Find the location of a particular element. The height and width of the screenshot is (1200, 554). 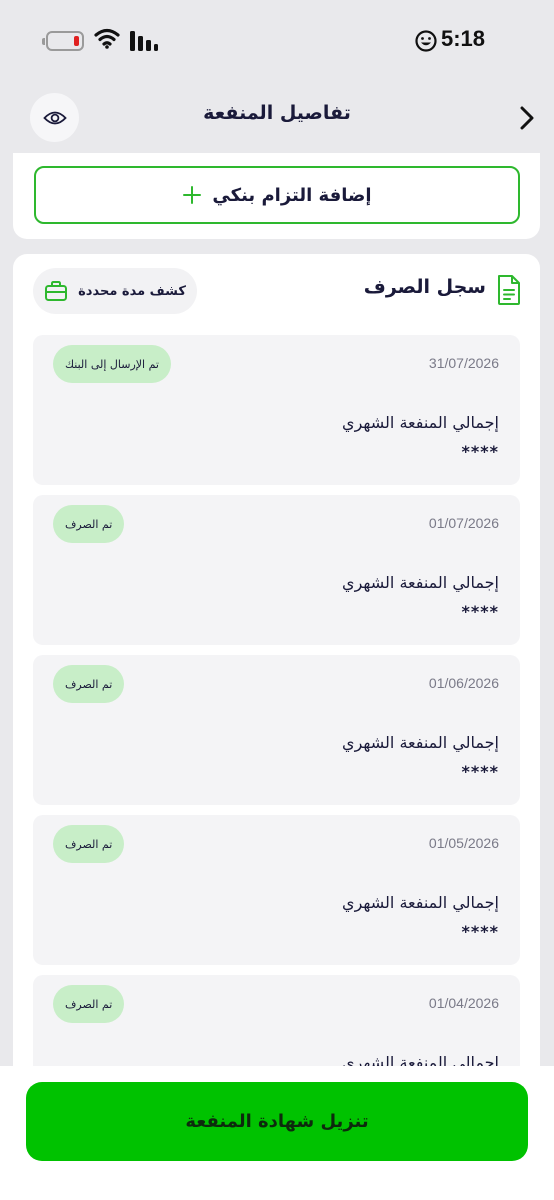

period-statement-button: كشف مدة محددة is located at coordinates (115, 291).